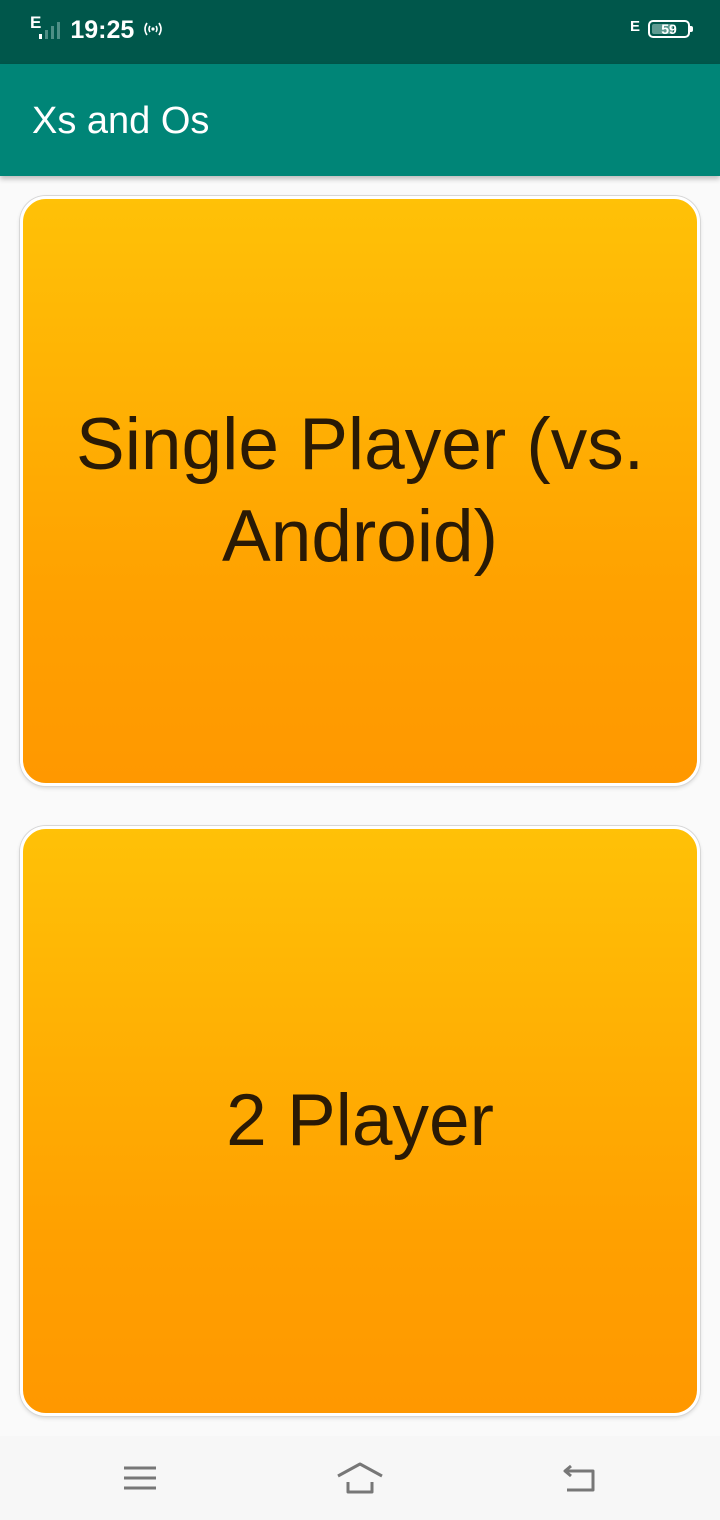  Describe the element at coordinates (50, 30) in the screenshot. I see `signal-icon` at that location.